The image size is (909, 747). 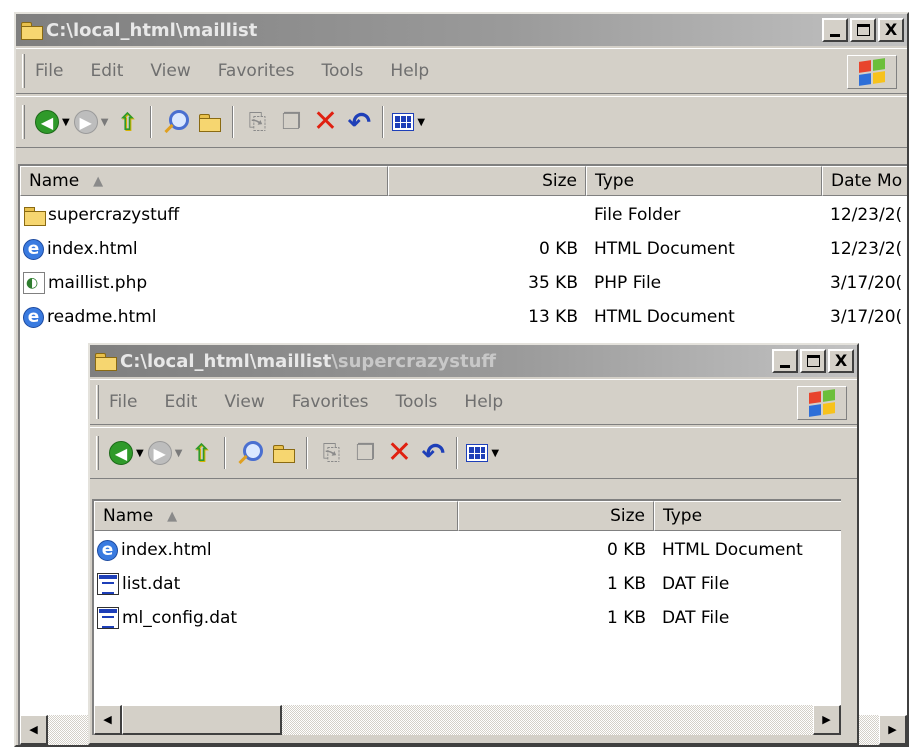 I want to click on move-to-icon: ⎘, so click(x=257, y=122).